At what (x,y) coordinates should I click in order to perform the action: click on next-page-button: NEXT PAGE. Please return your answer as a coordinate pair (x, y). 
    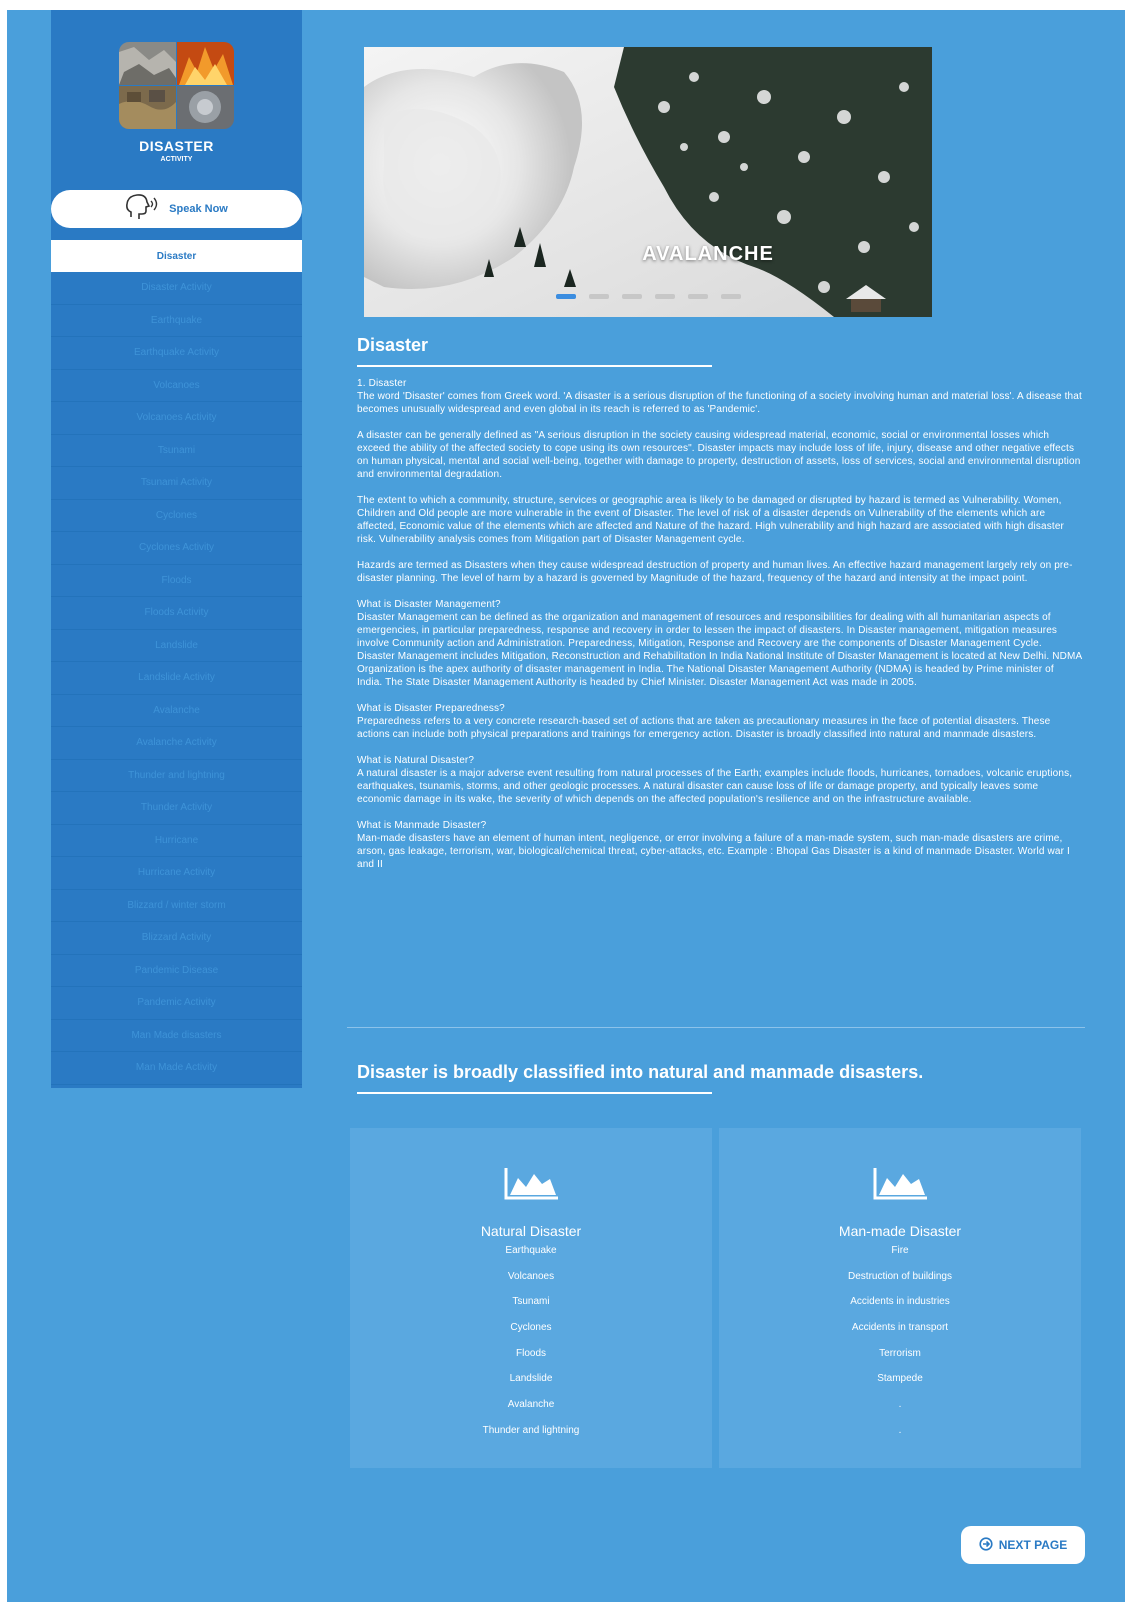
    Looking at the image, I should click on (1023, 1545).